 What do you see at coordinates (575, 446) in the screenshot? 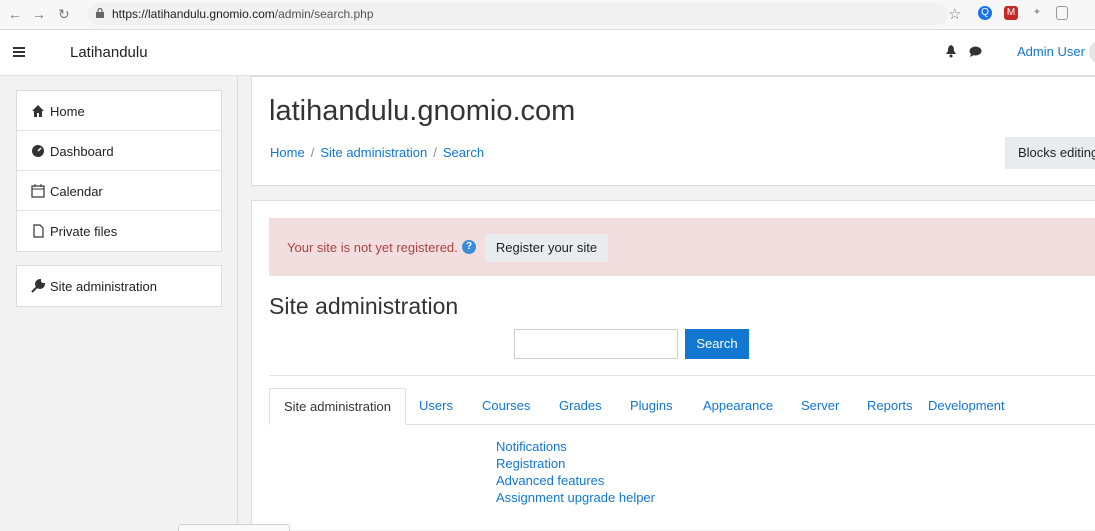
I see `link-notifications: Notifications` at bounding box center [575, 446].